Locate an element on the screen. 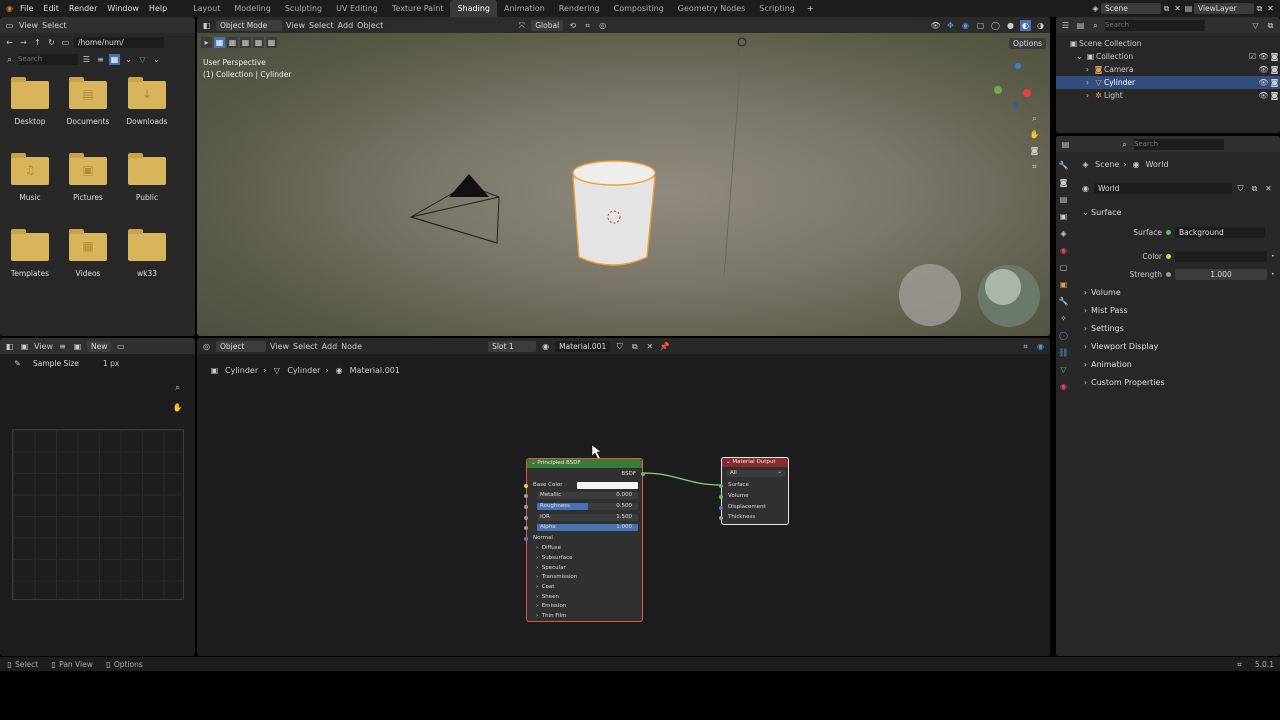 Image resolution: width=1280 pixels, height=720 pixels. particles-properties-icon: ✧ is located at coordinates (1063, 318).